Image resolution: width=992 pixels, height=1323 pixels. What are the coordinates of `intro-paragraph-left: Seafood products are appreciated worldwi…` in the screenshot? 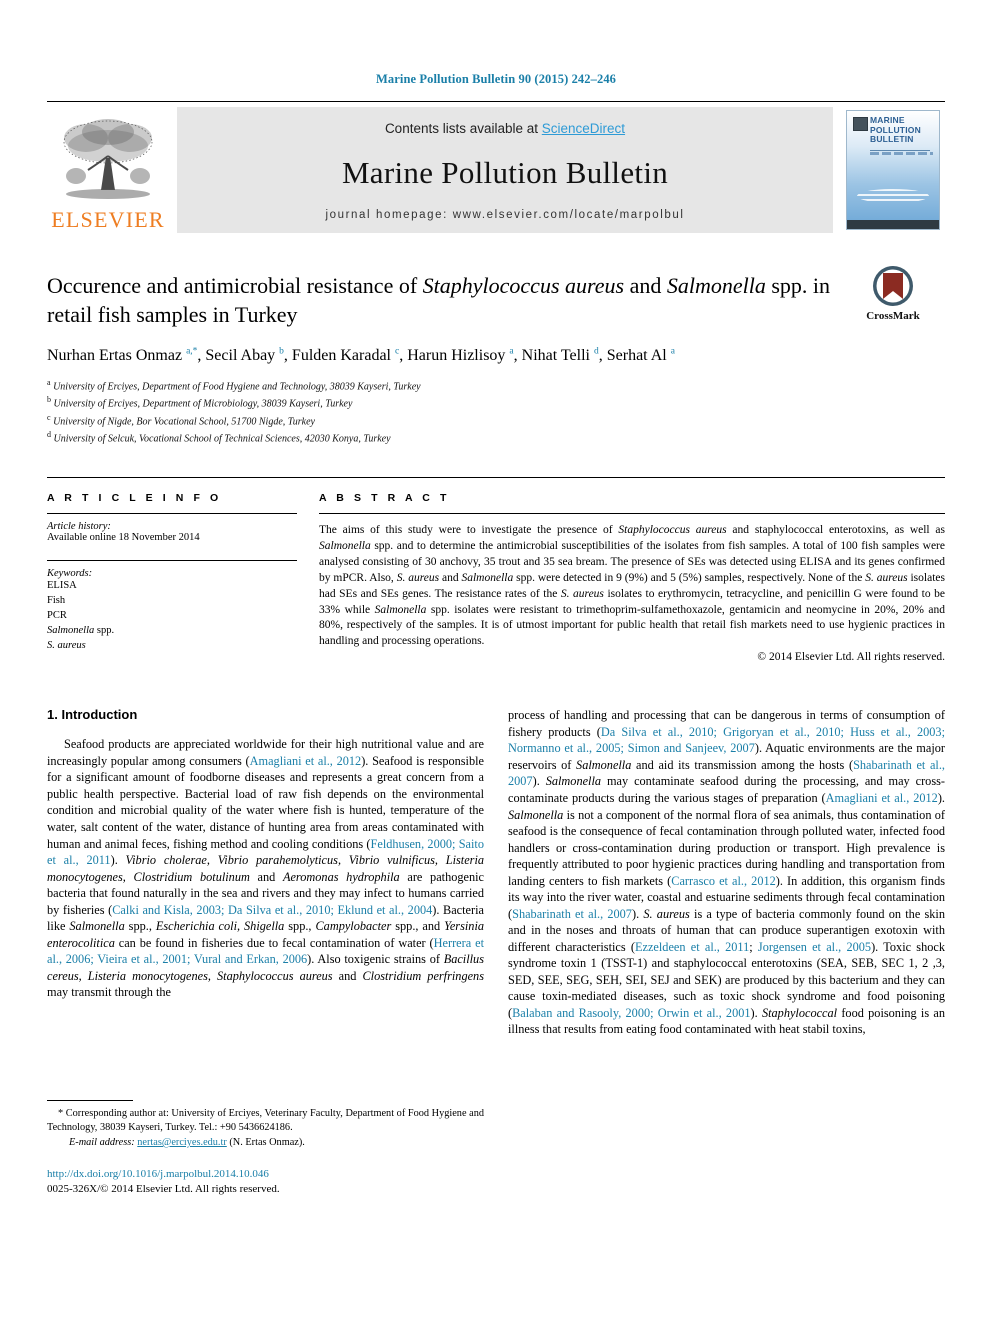 It's located at (266, 868).